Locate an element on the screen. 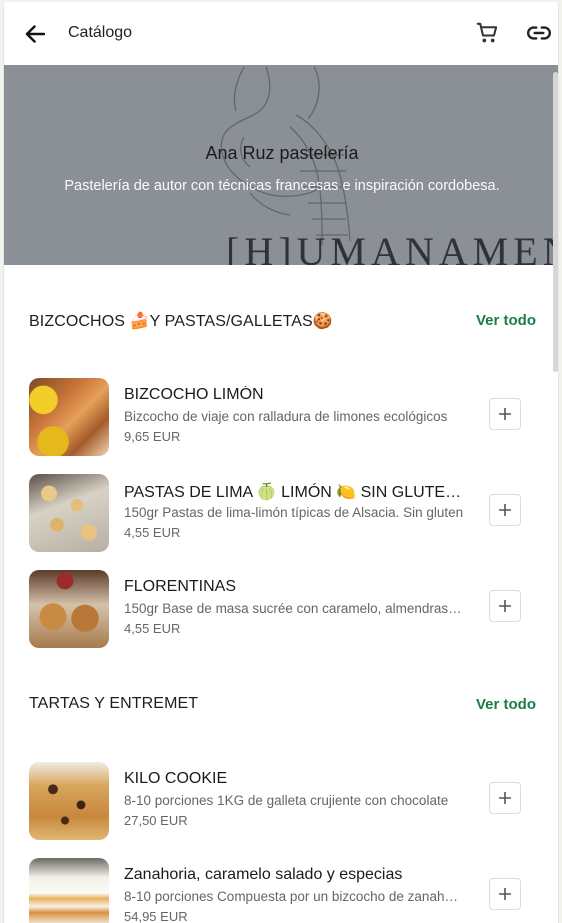 This screenshot has height=923, width=562. section-title: BIZCOCHOS 🍰Y PASTAS/GALLETAS🍪 is located at coordinates (181, 321).